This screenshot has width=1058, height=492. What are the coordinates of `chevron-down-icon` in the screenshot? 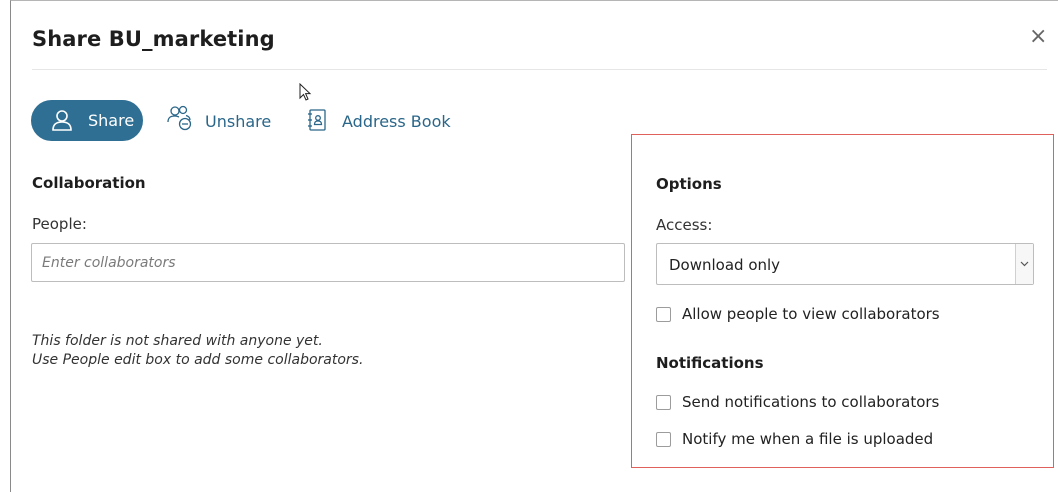 It's located at (1024, 264).